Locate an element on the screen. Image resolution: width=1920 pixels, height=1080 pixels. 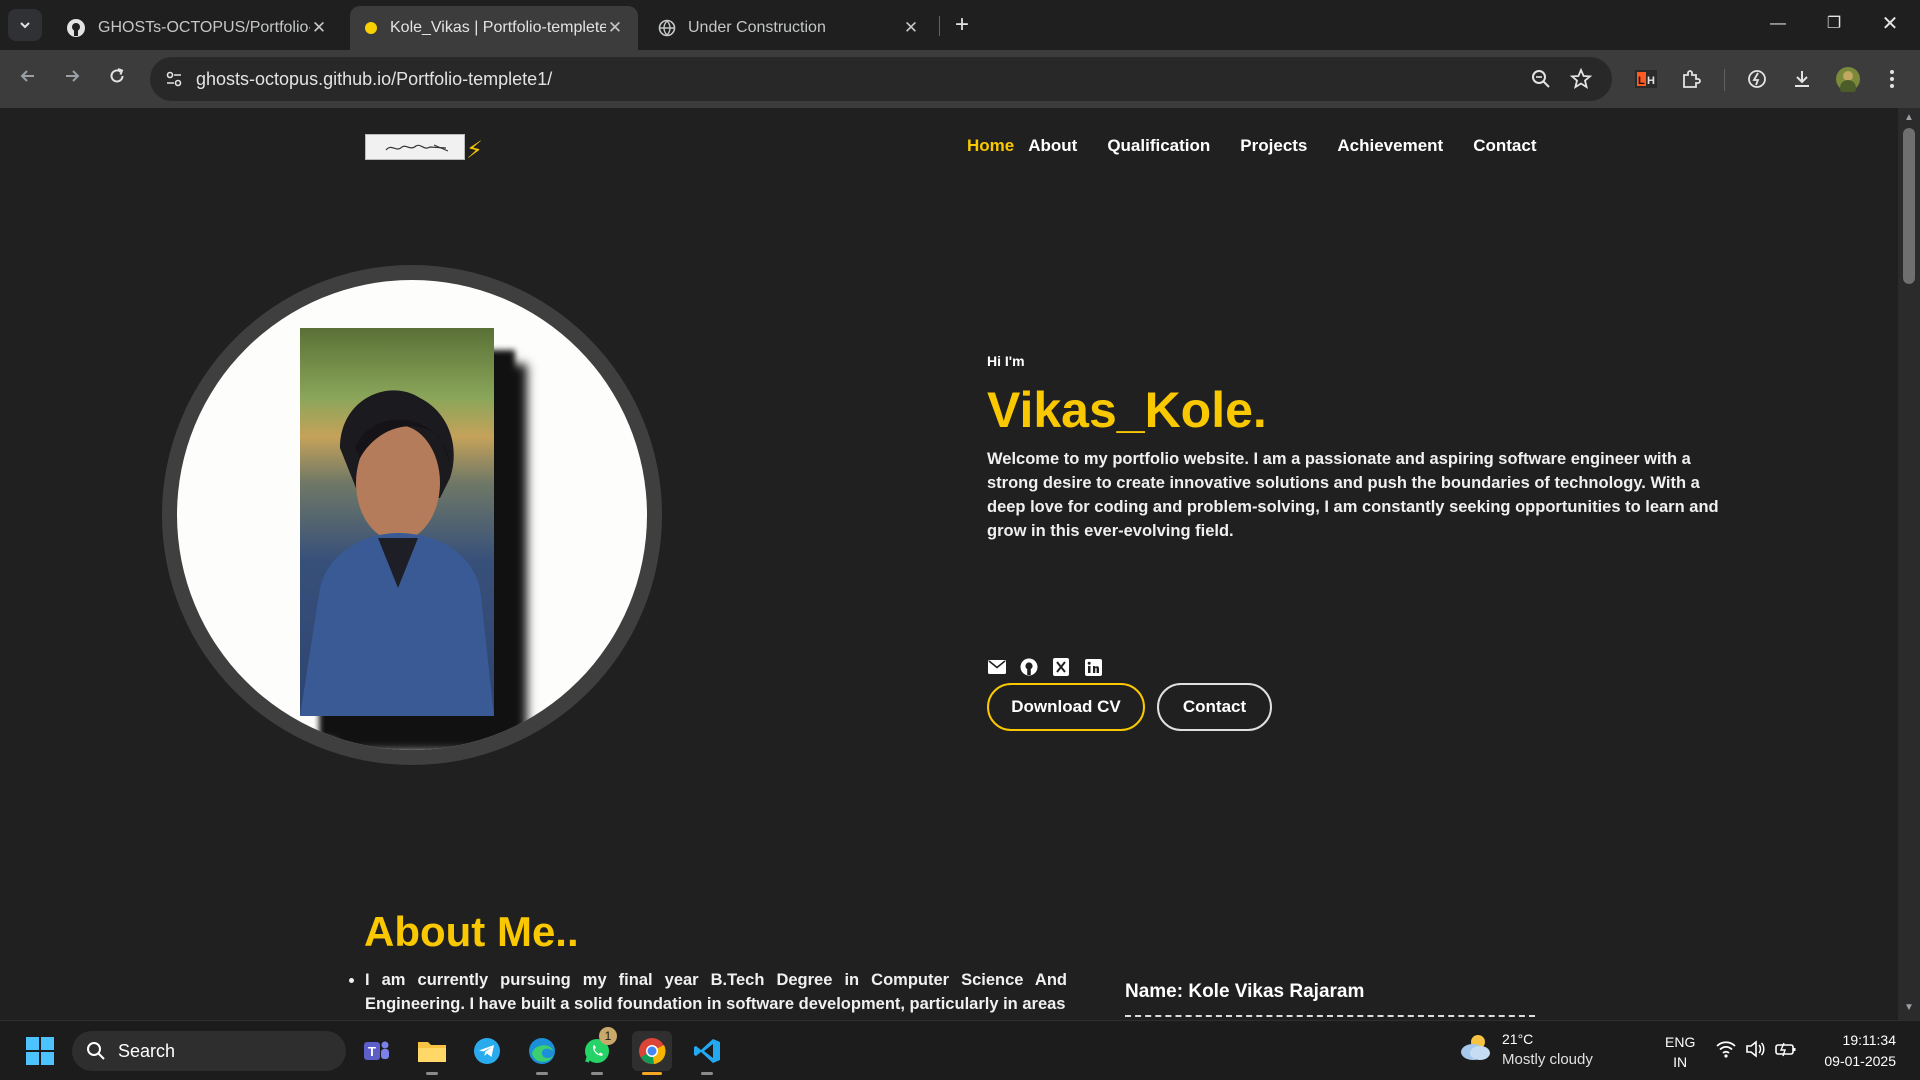
about-heading: About Me.. is located at coordinates (471, 931).